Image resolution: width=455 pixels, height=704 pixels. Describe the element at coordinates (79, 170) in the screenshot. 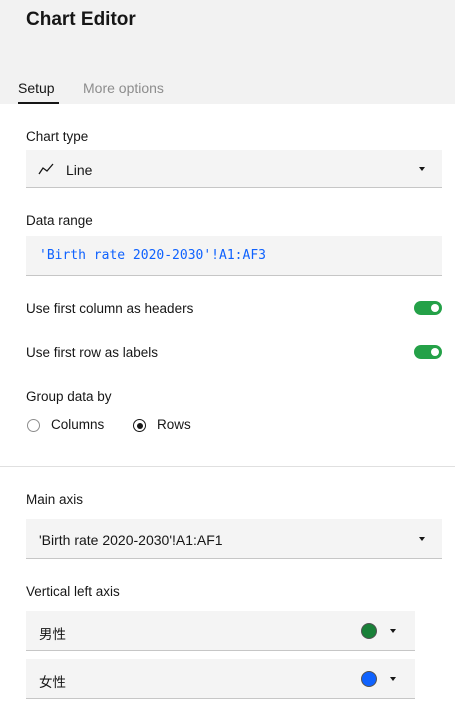

I see `chart-type-value: Line` at that location.